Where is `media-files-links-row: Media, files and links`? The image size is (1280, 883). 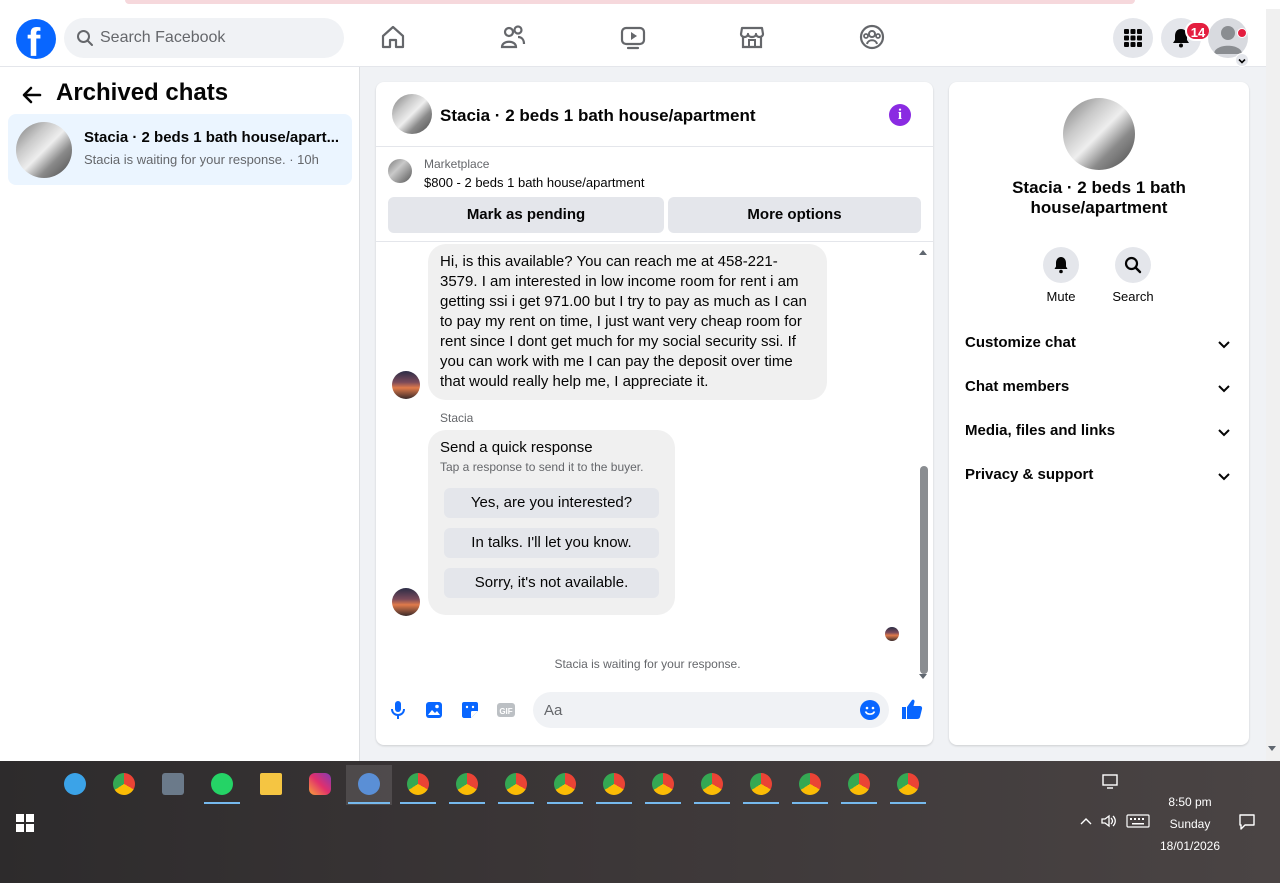
media-files-links-row: Media, files and links is located at coordinates (1099, 432).